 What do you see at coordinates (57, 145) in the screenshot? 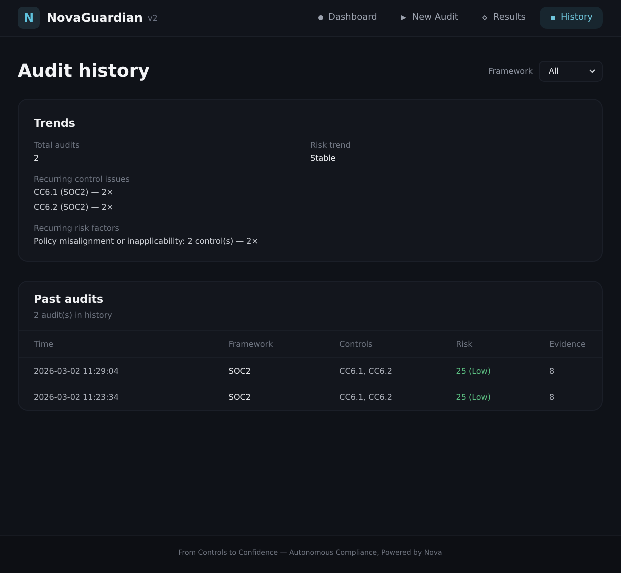
I see `stat-label: Total audits` at bounding box center [57, 145].